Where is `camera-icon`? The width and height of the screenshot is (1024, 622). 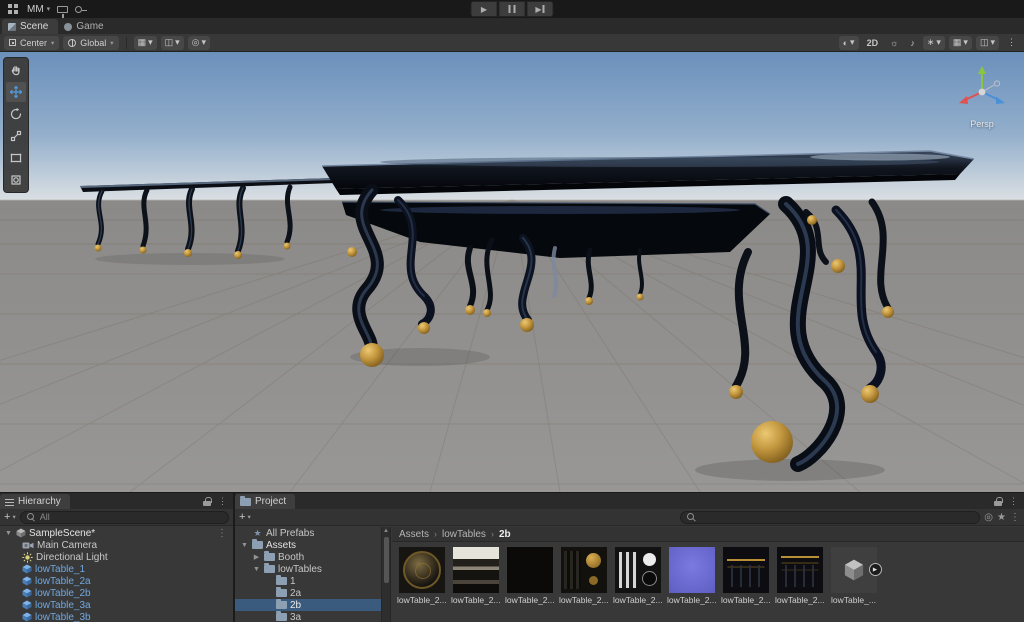
camera-icon is located at coordinates (28, 545).